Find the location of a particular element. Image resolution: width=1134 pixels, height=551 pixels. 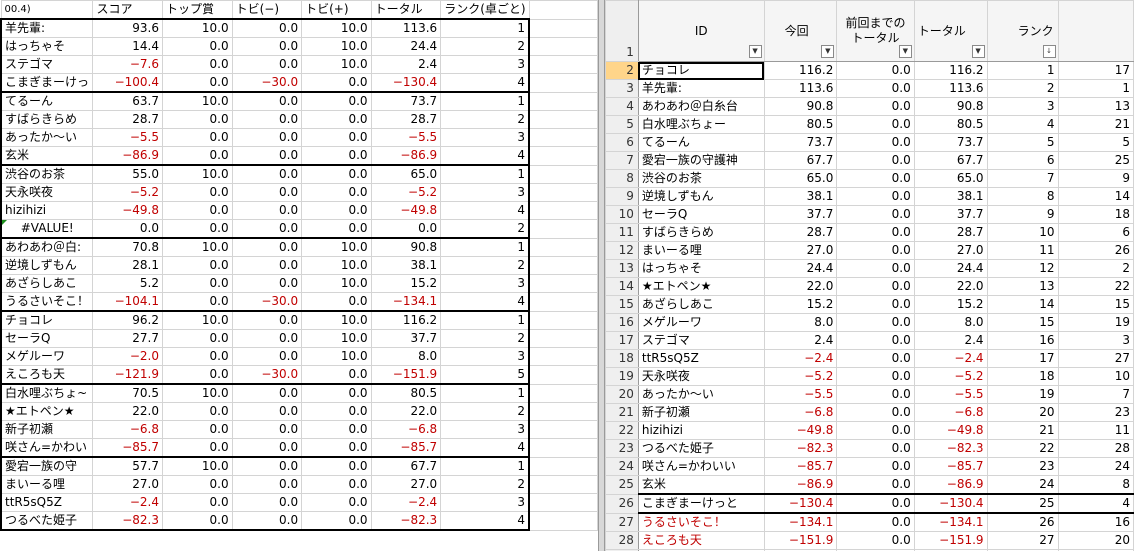

total-cell: 65.0 is located at coordinates (406, 174).